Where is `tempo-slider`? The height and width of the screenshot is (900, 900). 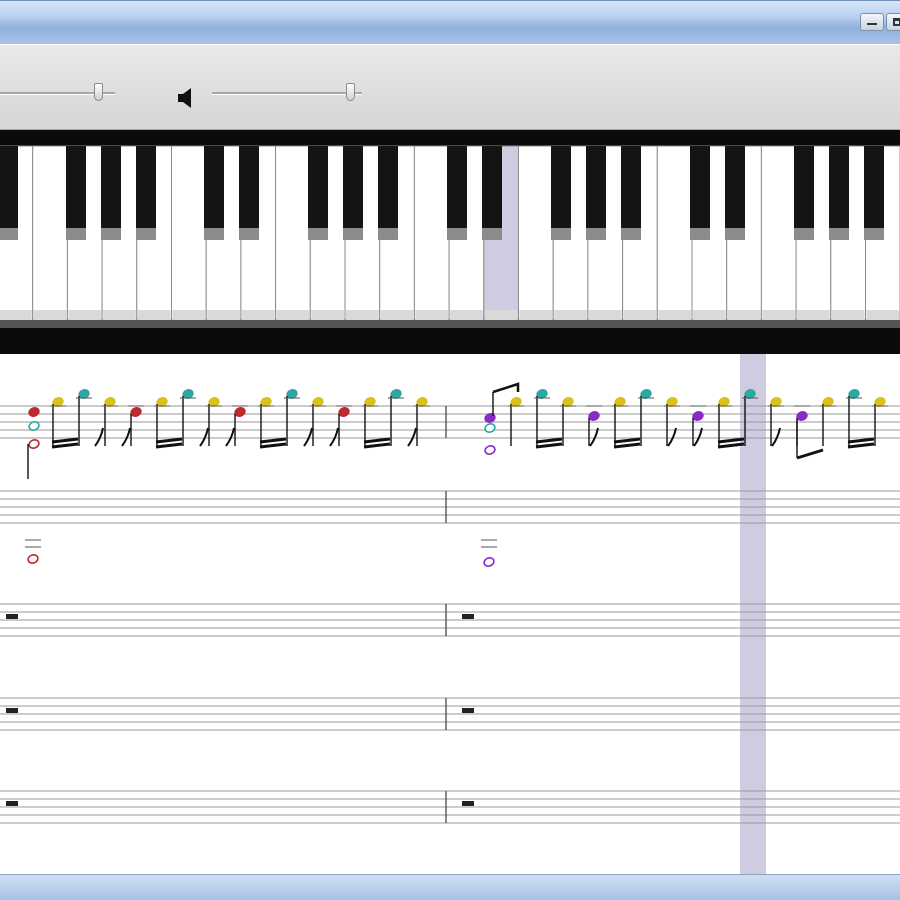 tempo-slider is located at coordinates (57, 93).